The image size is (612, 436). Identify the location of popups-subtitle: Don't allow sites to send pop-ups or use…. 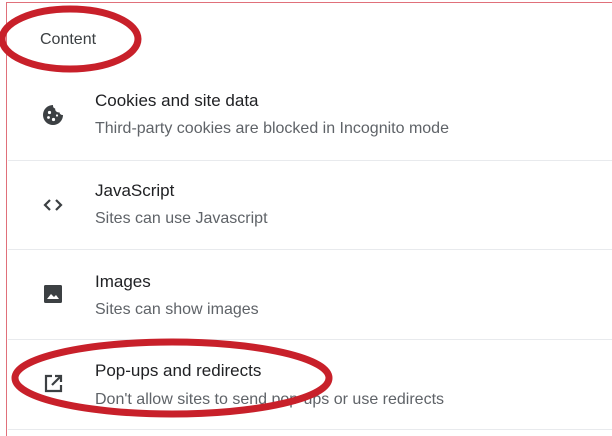
(270, 399).